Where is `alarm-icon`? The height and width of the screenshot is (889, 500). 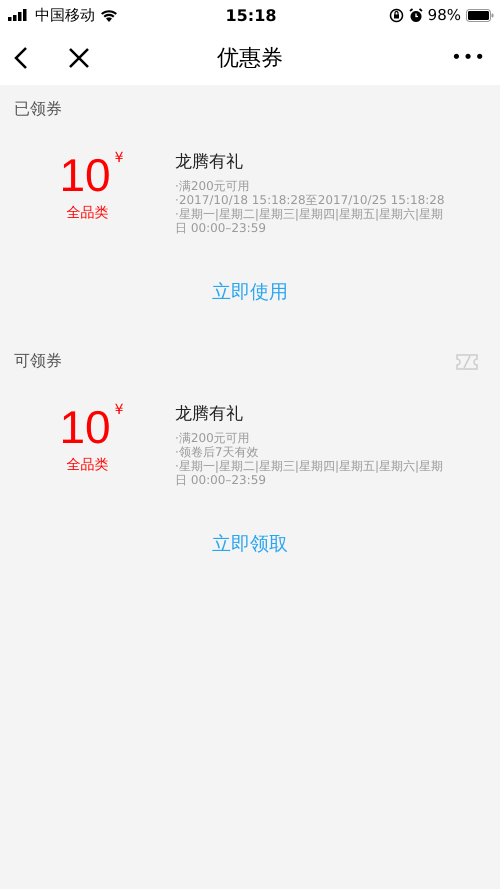 alarm-icon is located at coordinates (415, 15).